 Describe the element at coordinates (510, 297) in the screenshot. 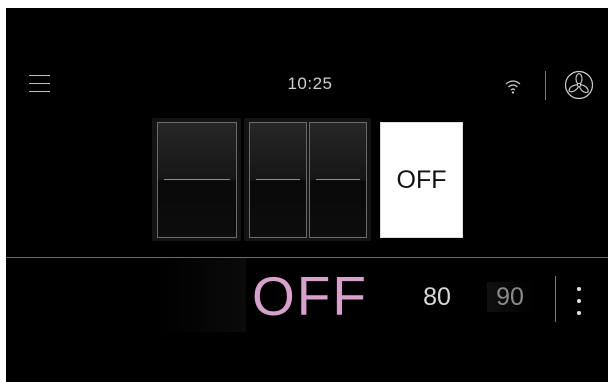

I see `mode-option-90: 90` at that location.